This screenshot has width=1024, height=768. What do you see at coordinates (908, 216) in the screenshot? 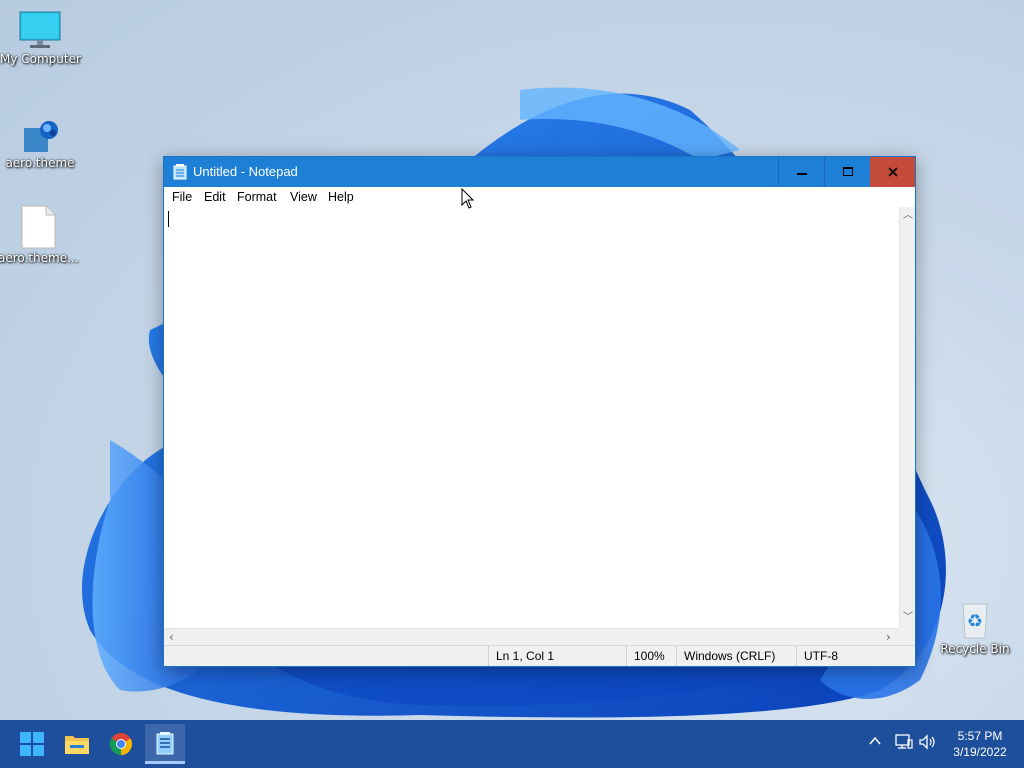
I see `scroll-up-icon: ︿` at bounding box center [908, 216].